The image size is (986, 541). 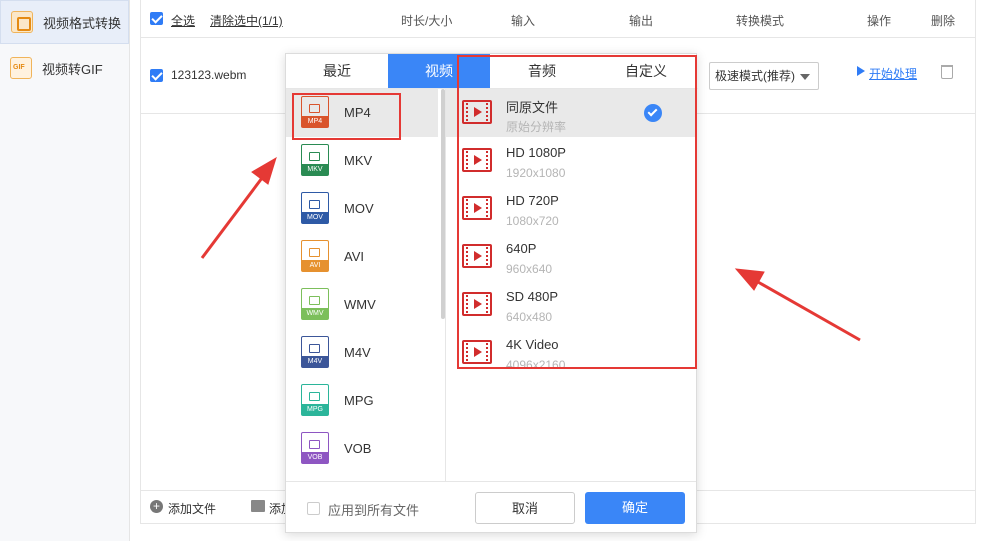 What do you see at coordinates (797, 305) in the screenshot?
I see `arrow-right-icon` at bounding box center [797, 305].